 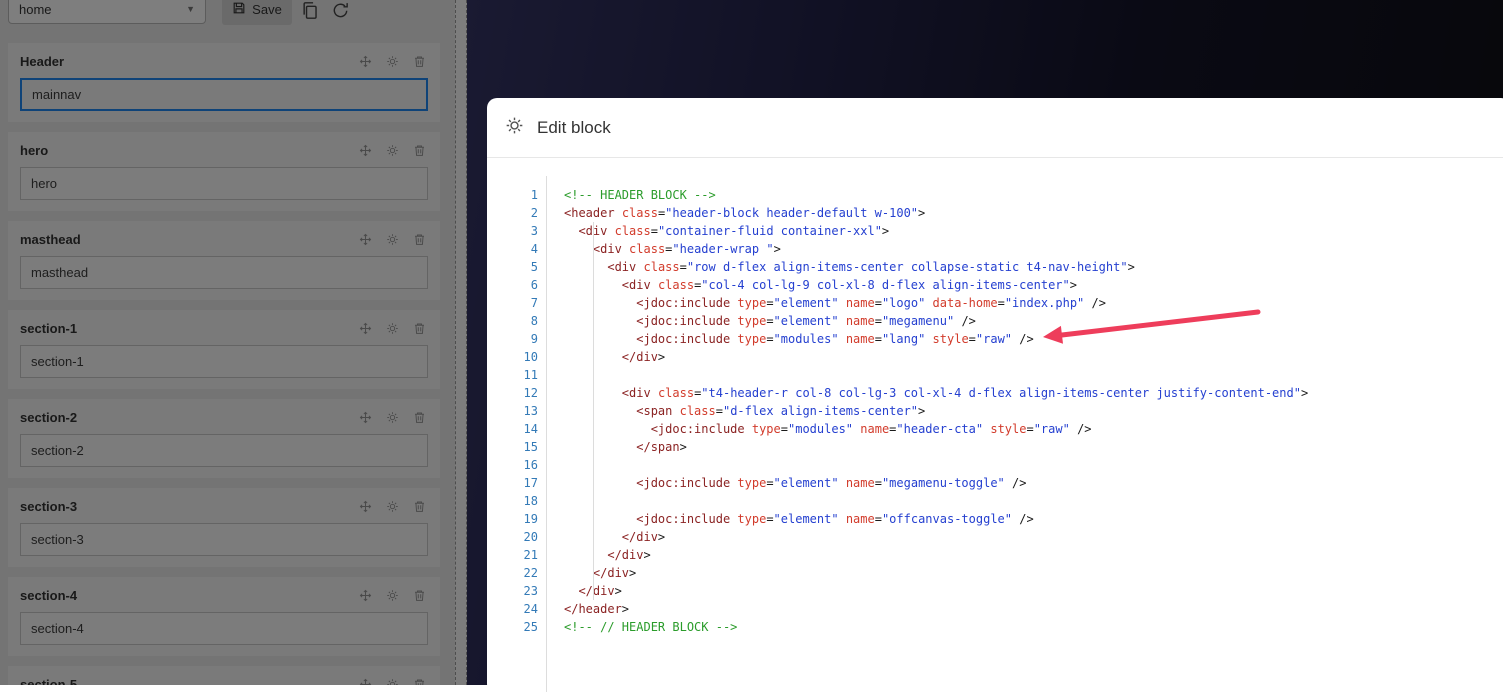 What do you see at coordinates (534, 267) in the screenshot?
I see `line-number: 5` at bounding box center [534, 267].